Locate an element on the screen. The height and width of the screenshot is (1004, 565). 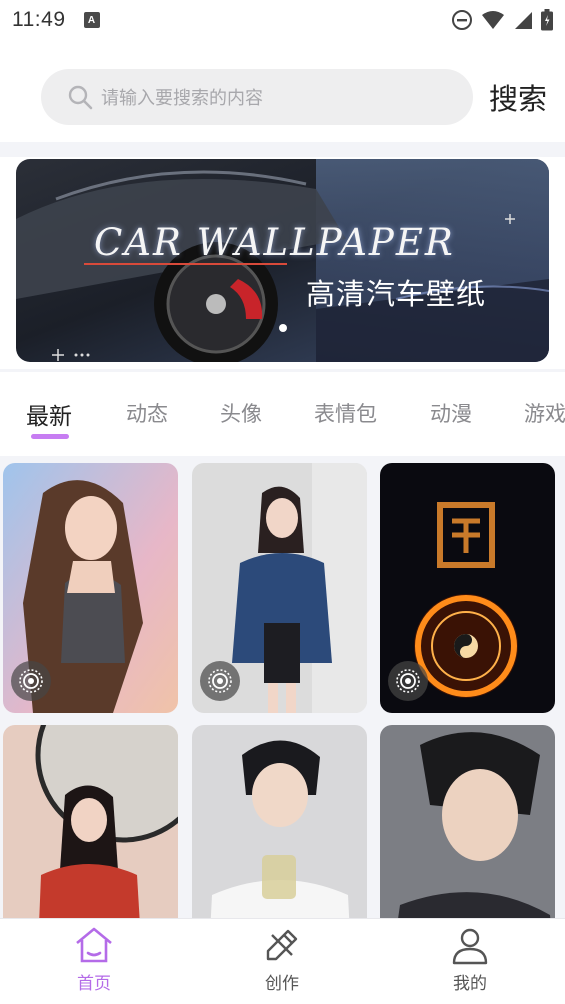
tab-games: 游戏 is located at coordinates (544, 413).